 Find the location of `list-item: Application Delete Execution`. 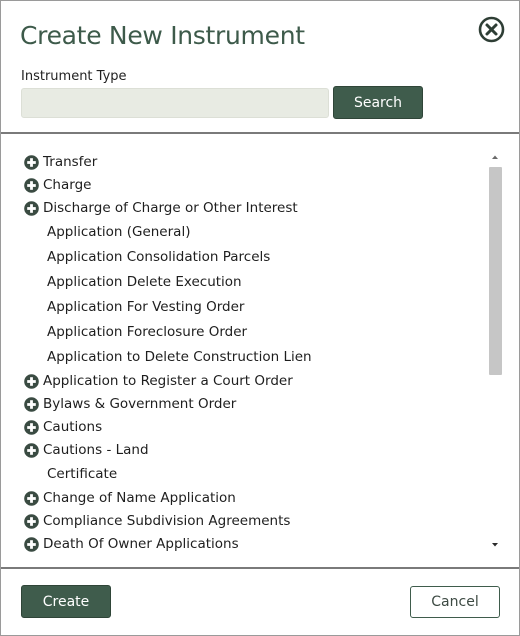

list-item: Application Delete Execution is located at coordinates (144, 282).